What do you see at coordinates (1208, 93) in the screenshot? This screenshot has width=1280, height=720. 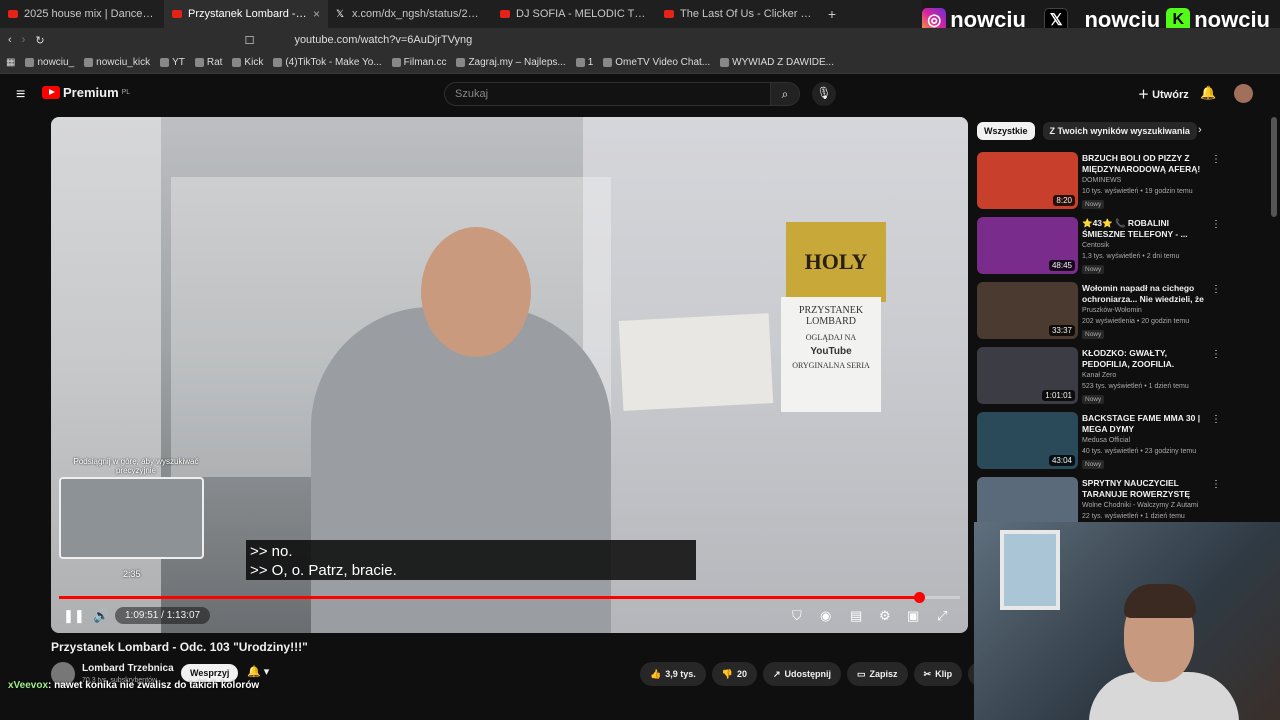 I see `notifications-icon: 🔔` at bounding box center [1208, 93].